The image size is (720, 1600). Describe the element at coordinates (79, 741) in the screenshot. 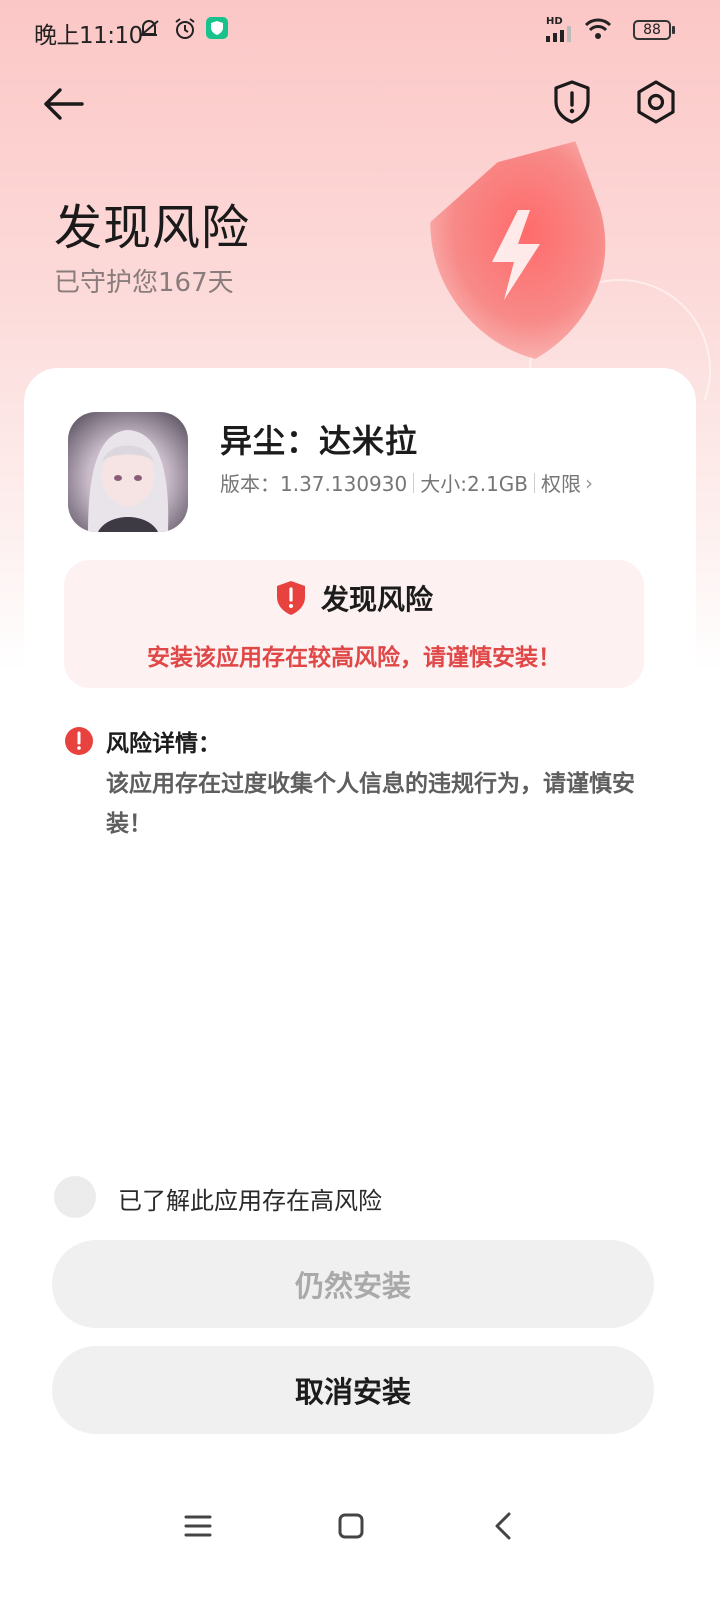

I see `exclamation-circle-icon` at that location.